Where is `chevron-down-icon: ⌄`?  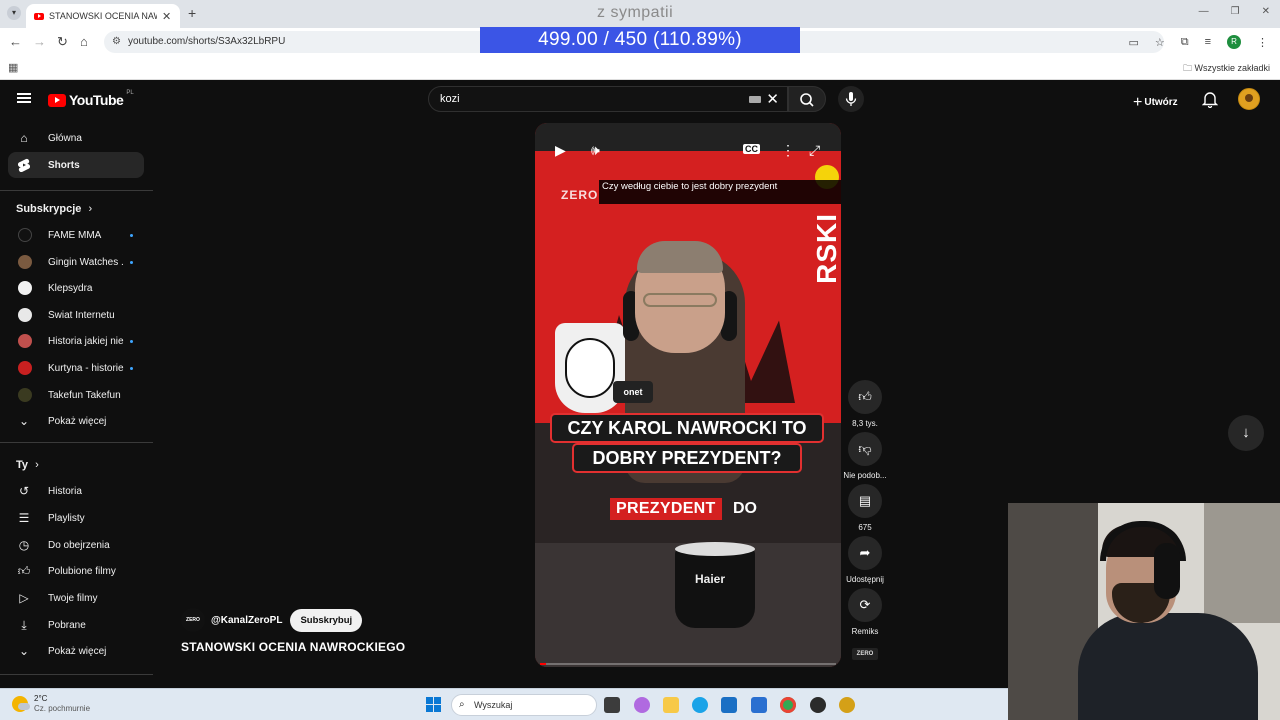 chevron-down-icon: ⌄ is located at coordinates (24, 651).